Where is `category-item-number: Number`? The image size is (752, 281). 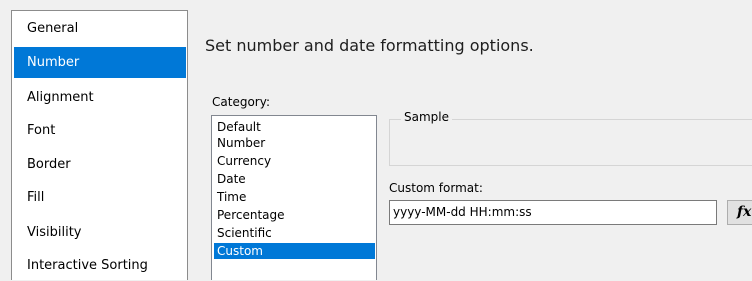
category-item-number: Number is located at coordinates (294, 143).